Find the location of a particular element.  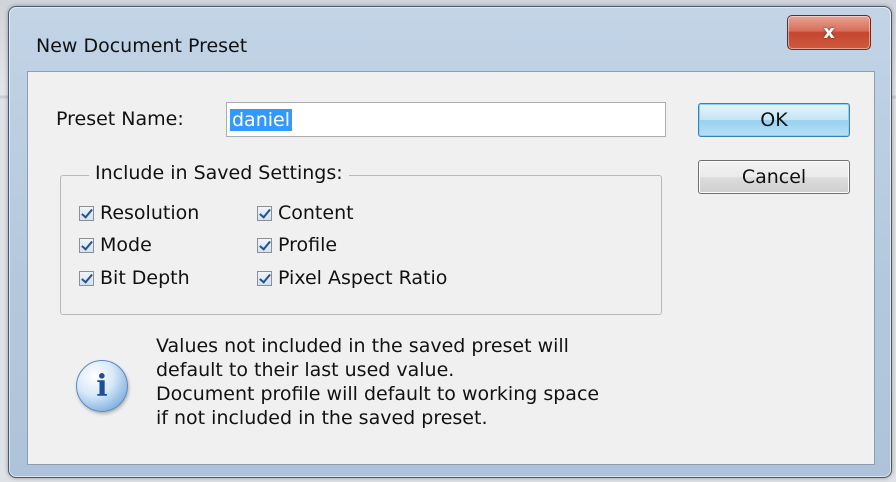

checkbox-bit-depth: Bit Depth is located at coordinates (134, 278).